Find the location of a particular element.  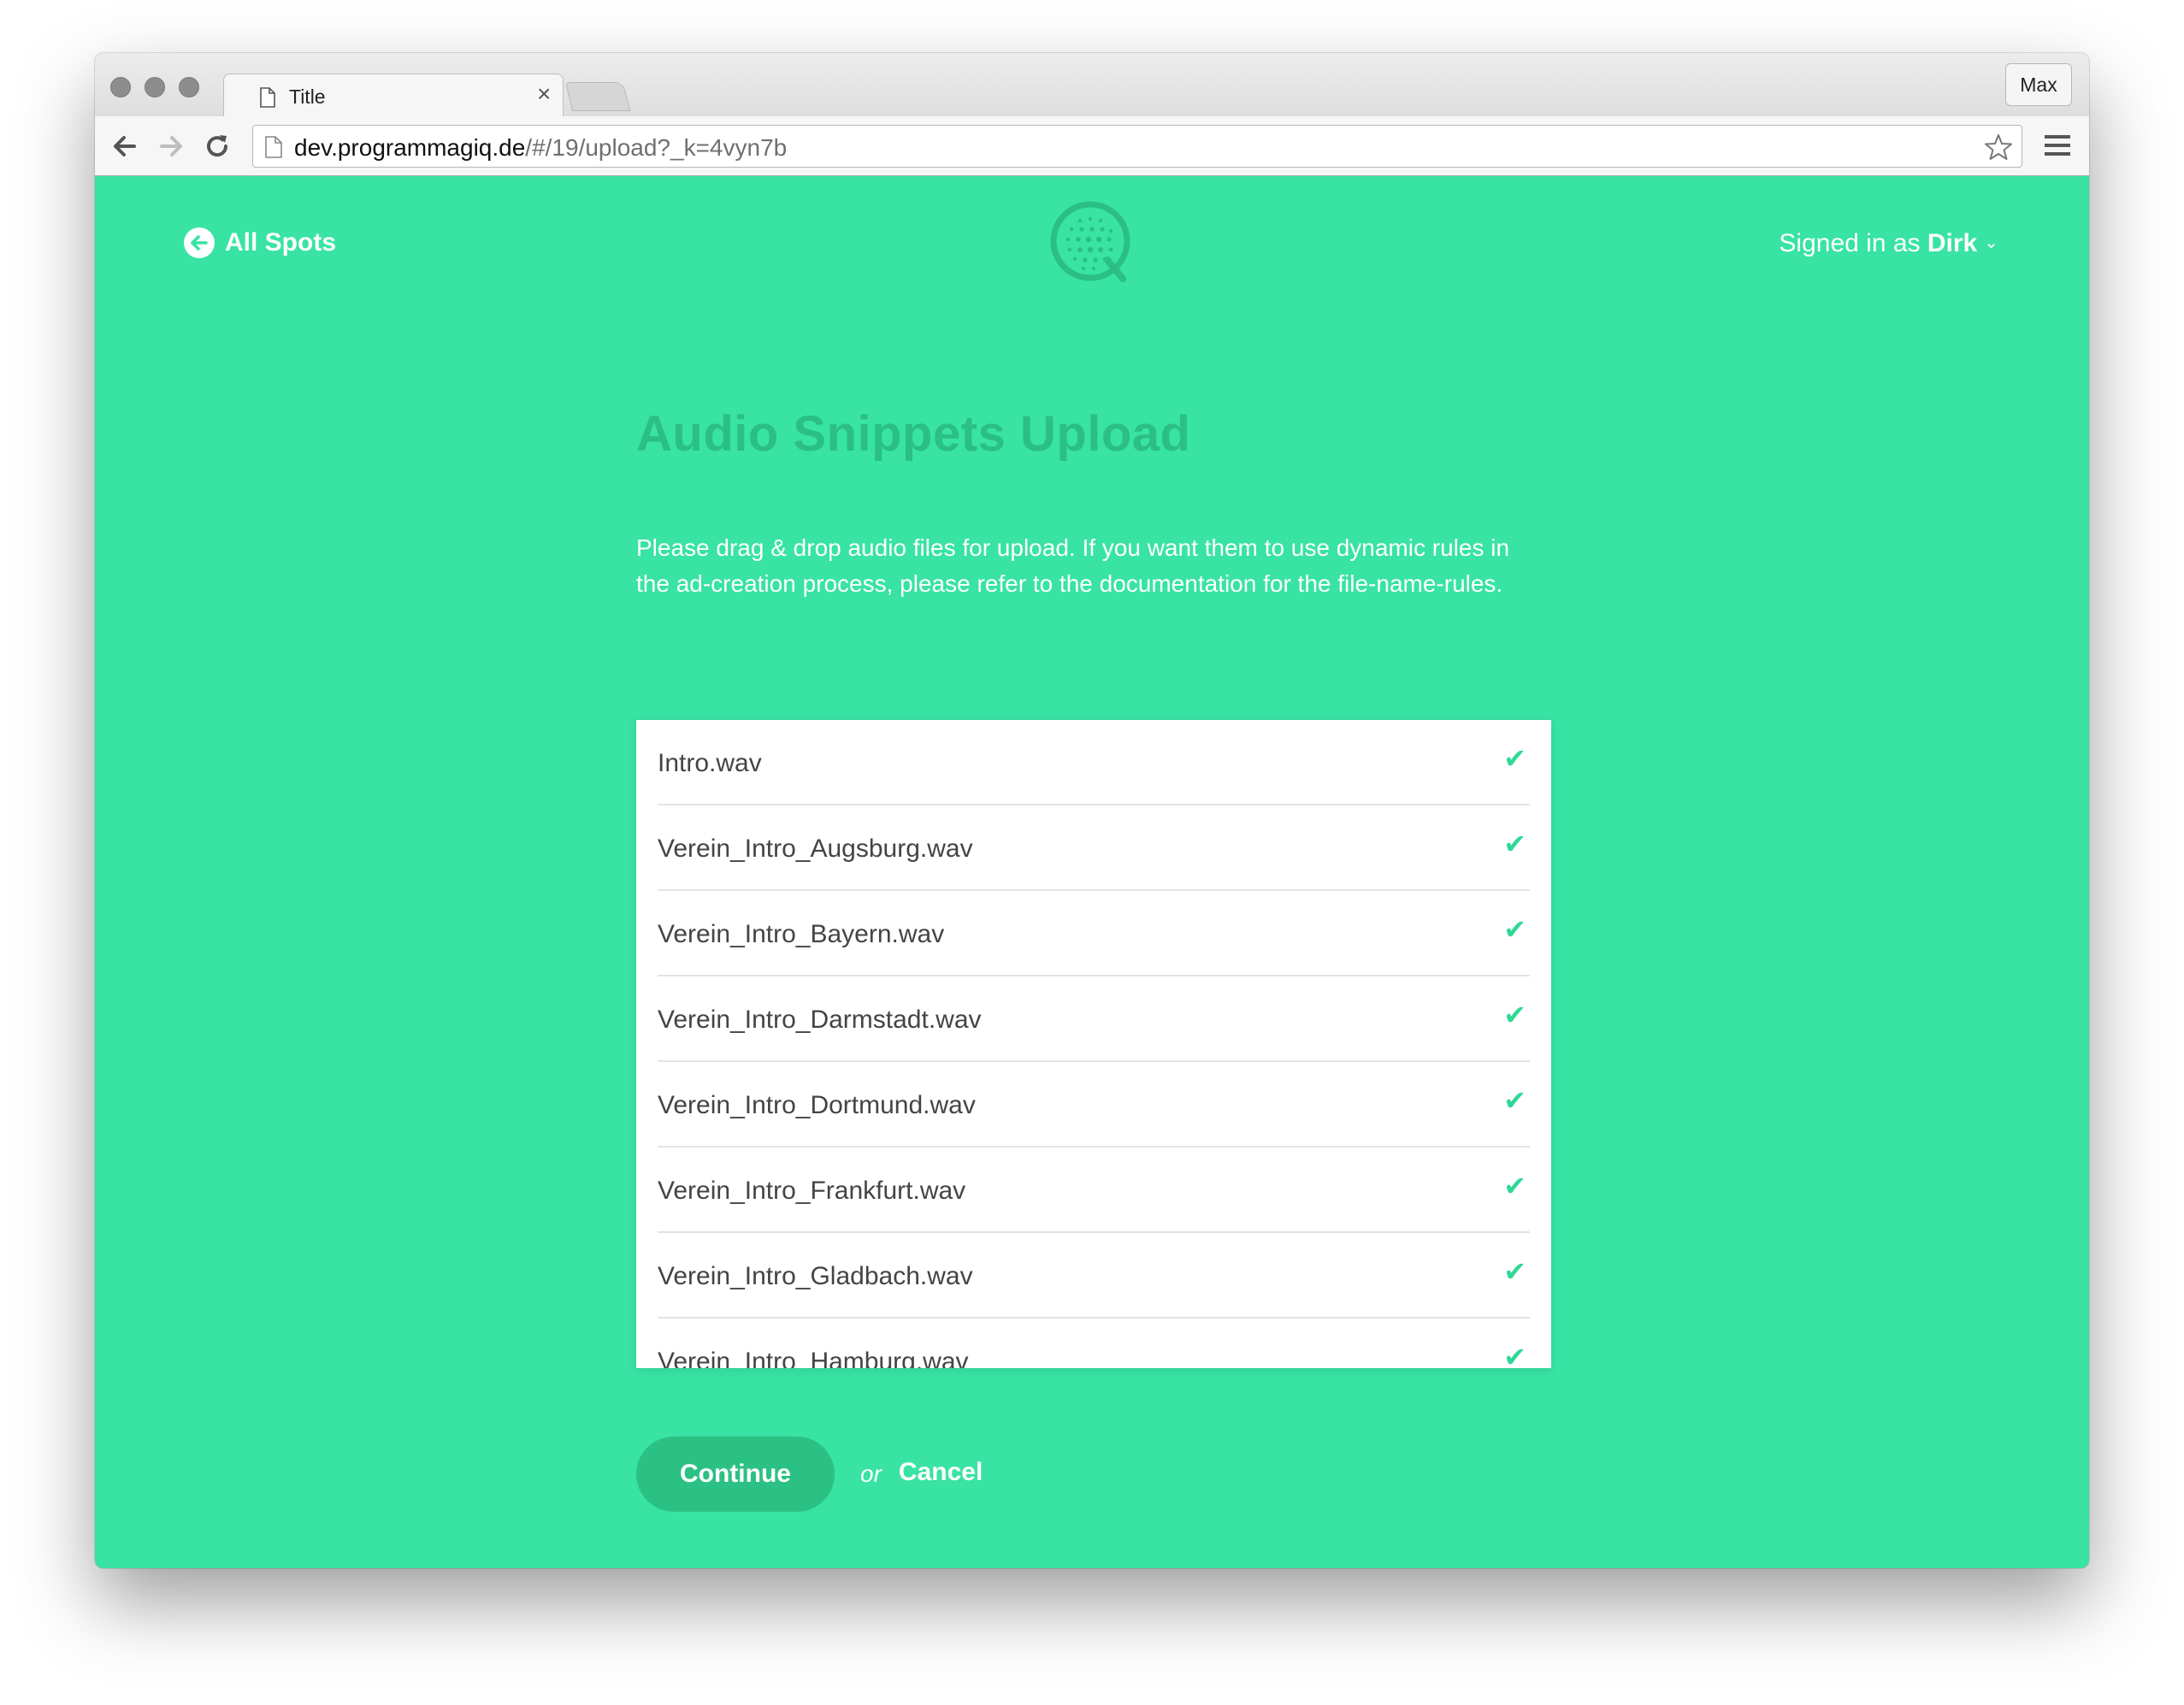

title-bar: Title × Max is located at coordinates (1092, 85).